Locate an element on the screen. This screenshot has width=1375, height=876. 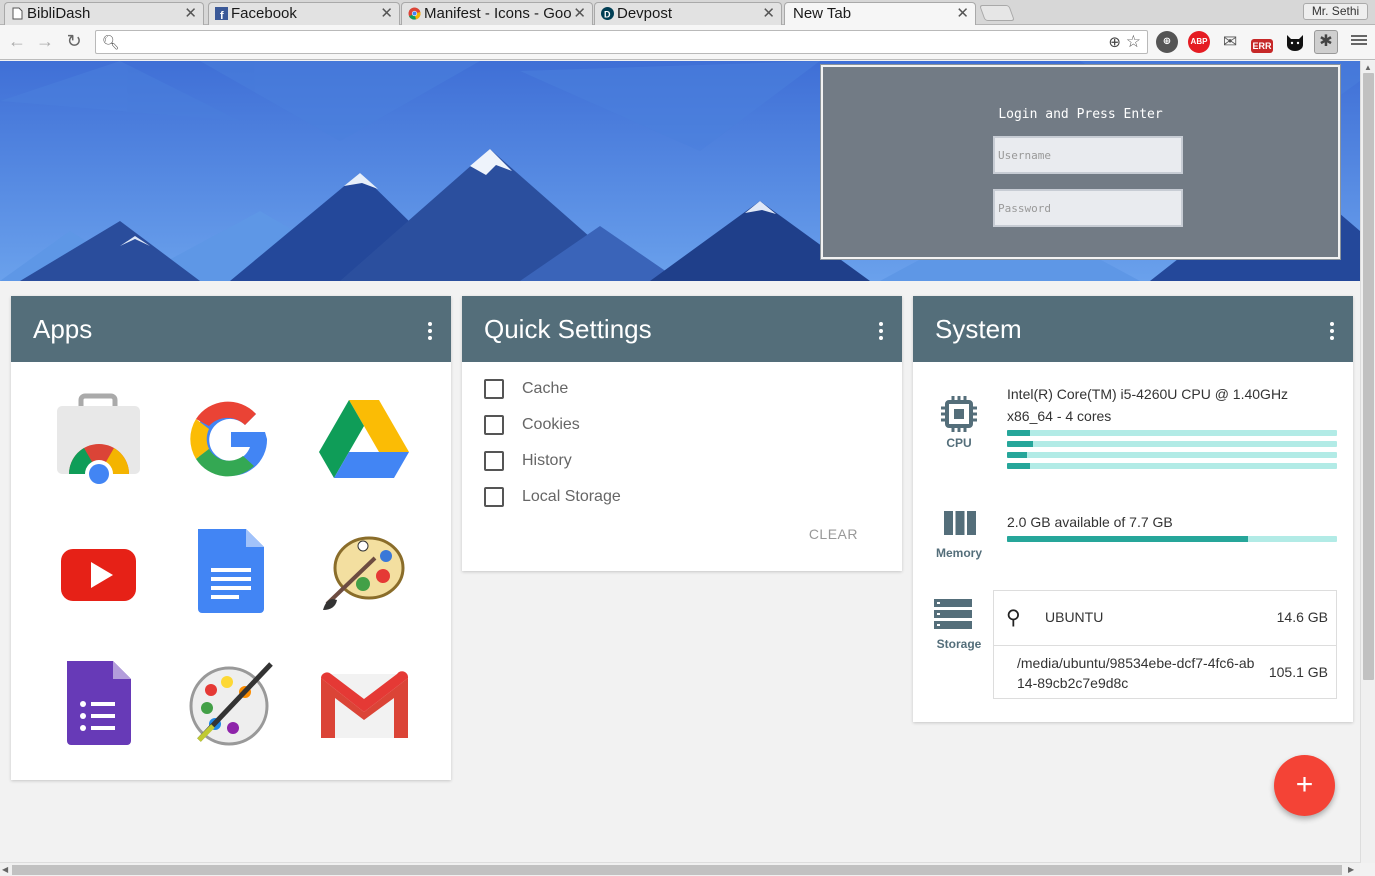
chrome-menu-icon is located at coordinates (1359, 41).